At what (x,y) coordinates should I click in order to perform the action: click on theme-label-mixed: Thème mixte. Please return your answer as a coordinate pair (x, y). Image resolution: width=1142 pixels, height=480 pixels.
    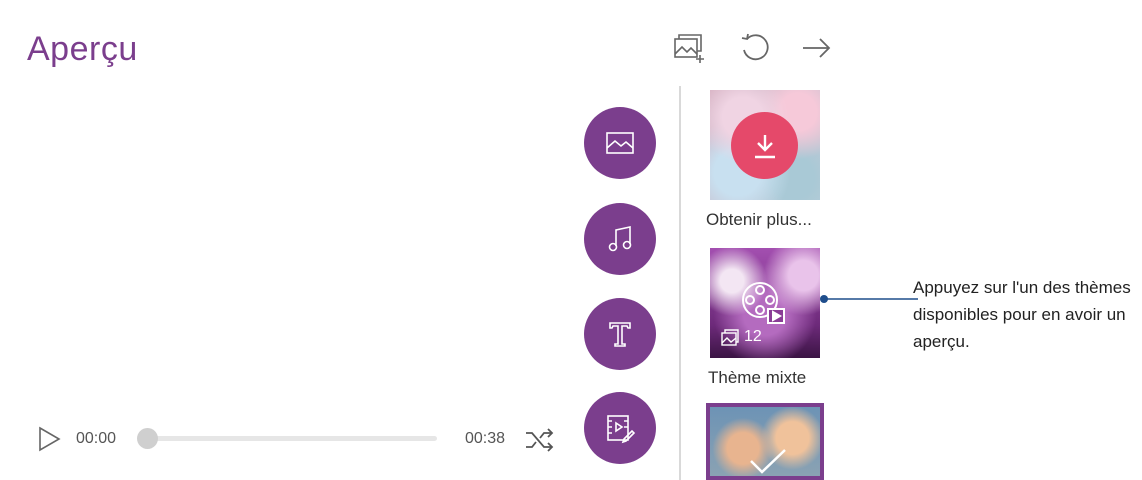
    Looking at the image, I should click on (757, 377).